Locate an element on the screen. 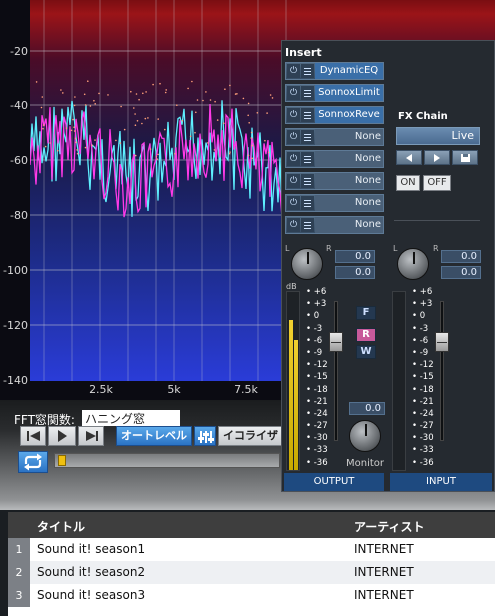 This screenshot has width=495, height=616. db-scale-tick: • 0 is located at coordinates (313, 316).